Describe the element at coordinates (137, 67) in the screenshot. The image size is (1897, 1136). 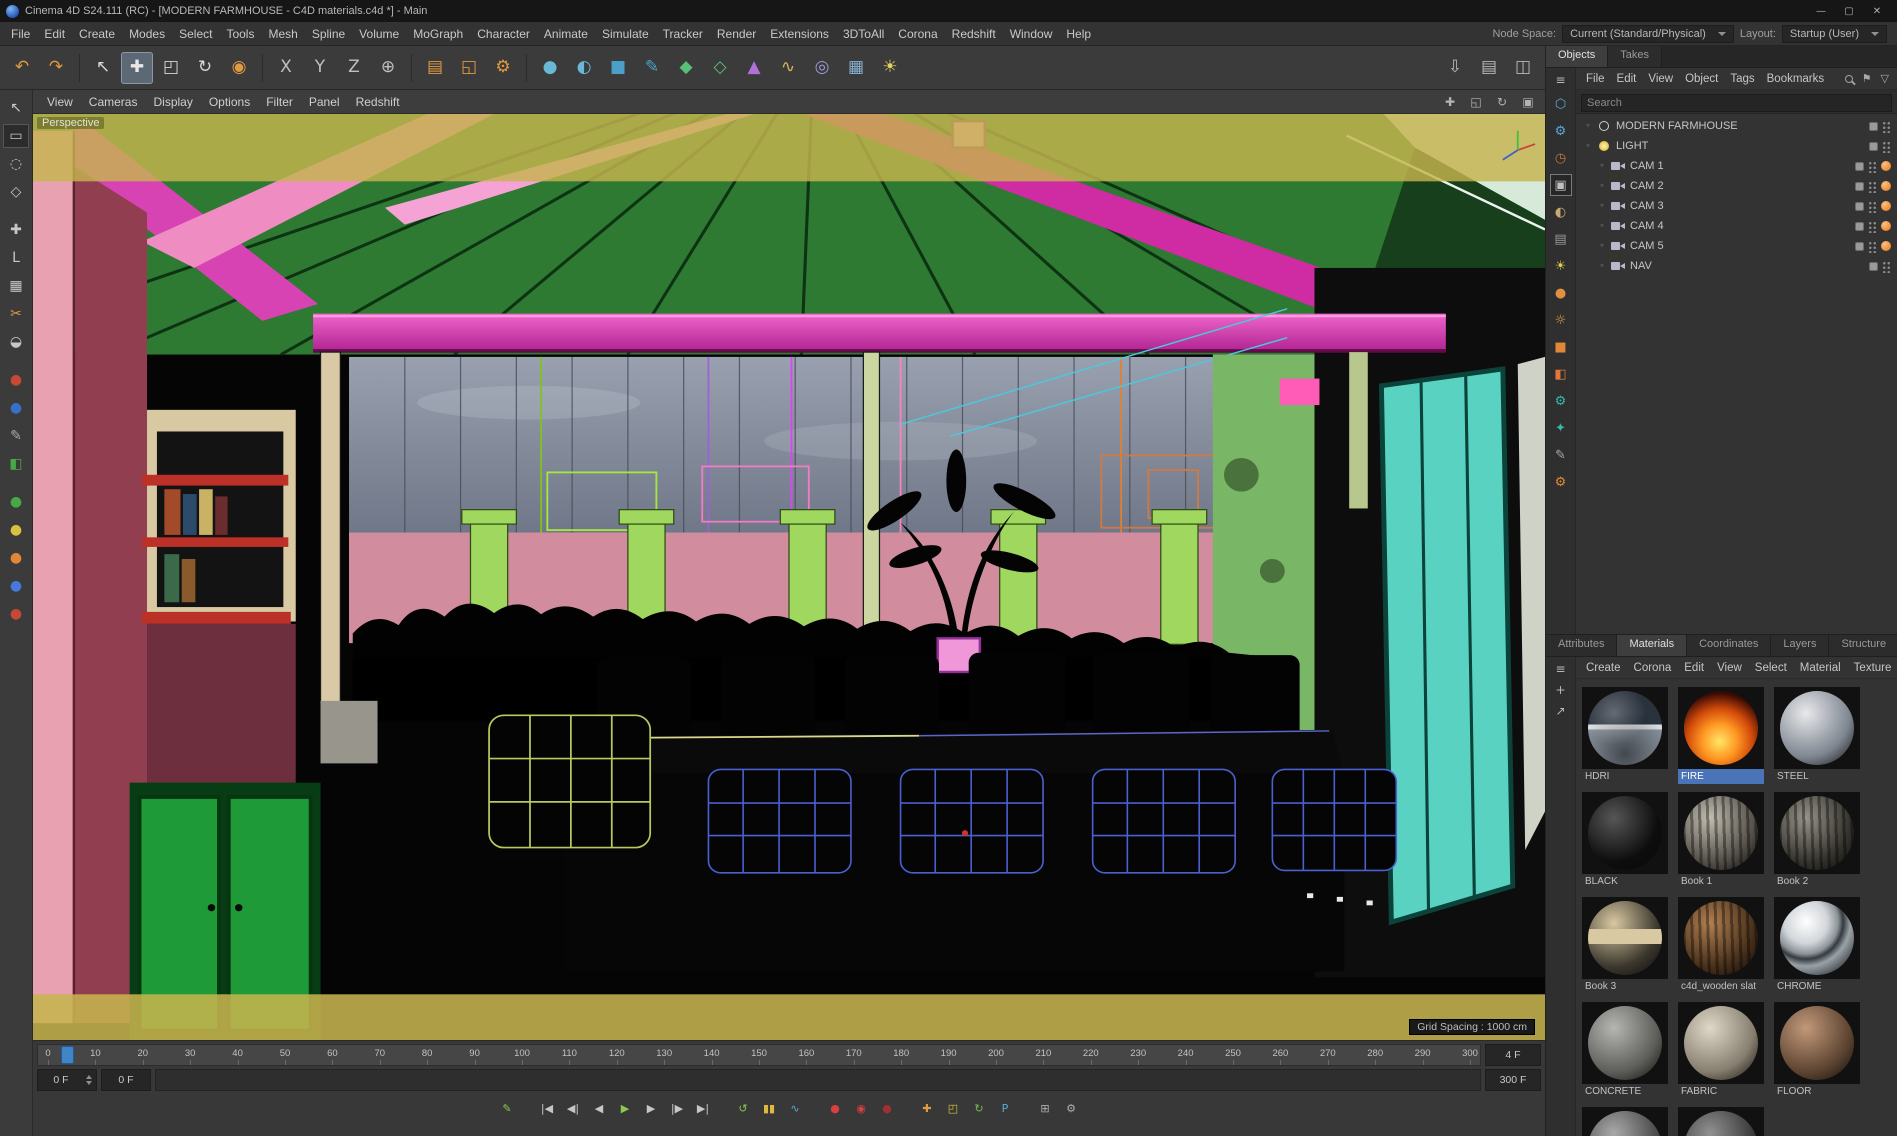
I see `move-tool-button: ✚` at that location.